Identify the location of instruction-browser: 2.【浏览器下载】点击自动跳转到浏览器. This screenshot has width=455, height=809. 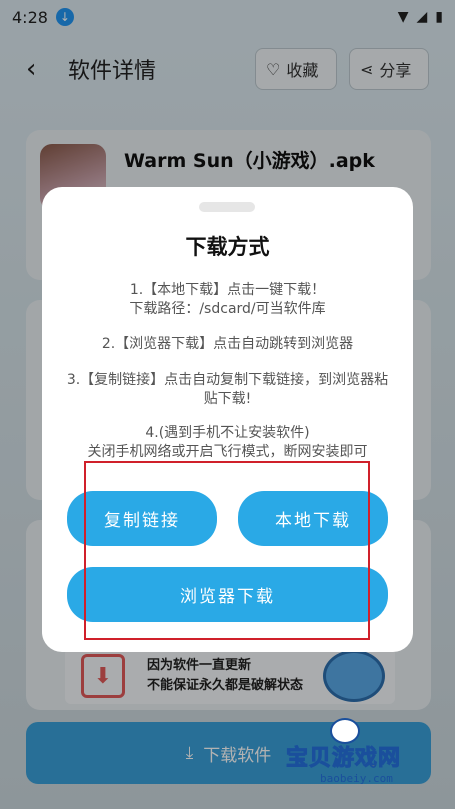
(227, 344).